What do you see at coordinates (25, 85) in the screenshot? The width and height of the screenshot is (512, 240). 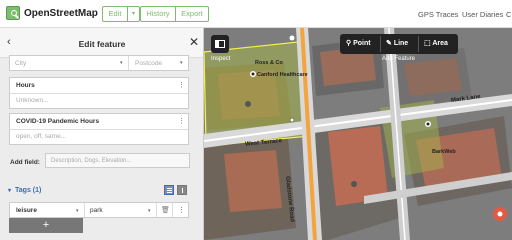 I see `hours-label: Hours` at bounding box center [25, 85].